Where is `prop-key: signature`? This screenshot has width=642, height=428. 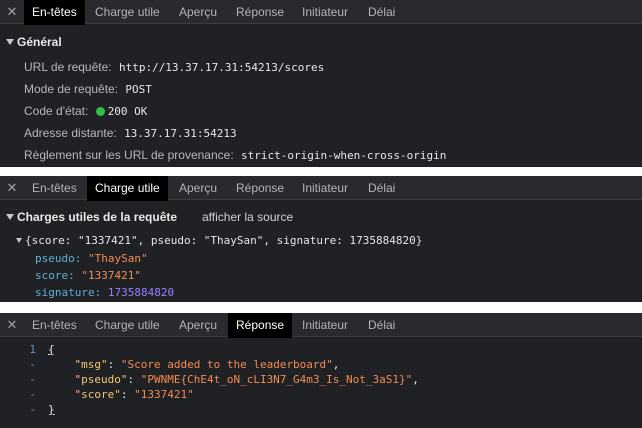
prop-key: signature is located at coordinates (65, 292).